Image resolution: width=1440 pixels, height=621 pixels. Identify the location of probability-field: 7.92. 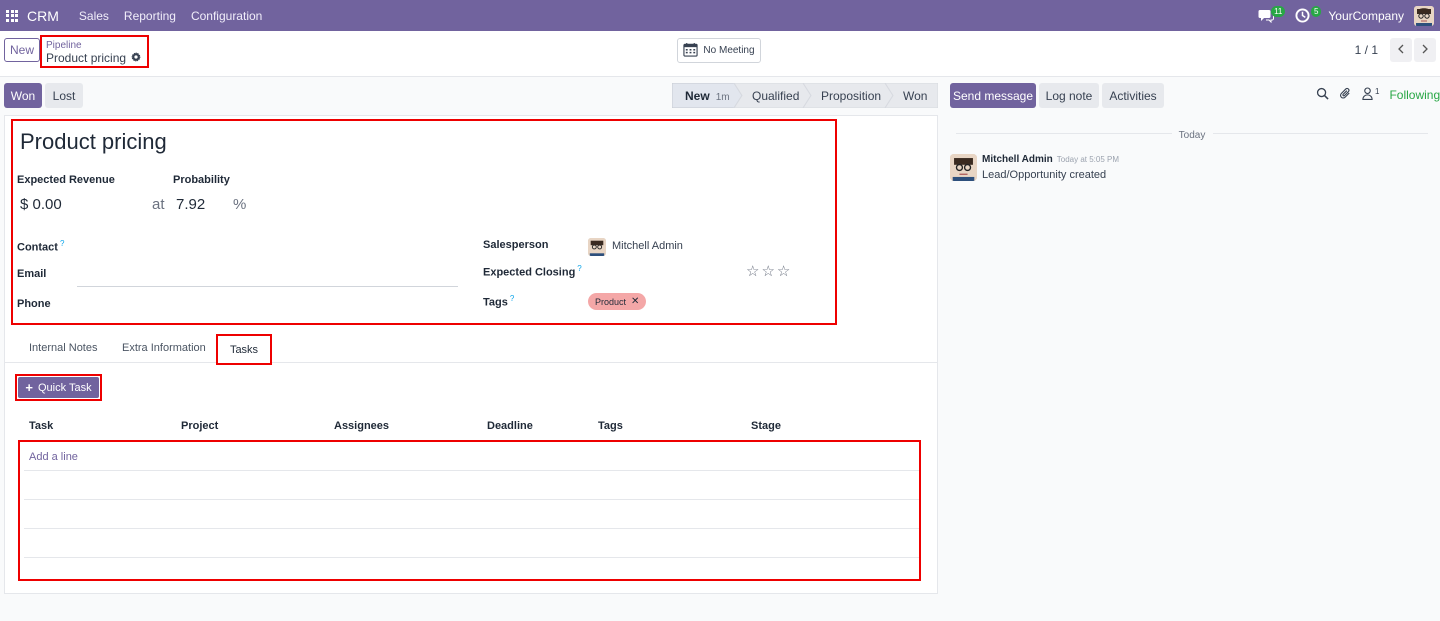
(190, 204).